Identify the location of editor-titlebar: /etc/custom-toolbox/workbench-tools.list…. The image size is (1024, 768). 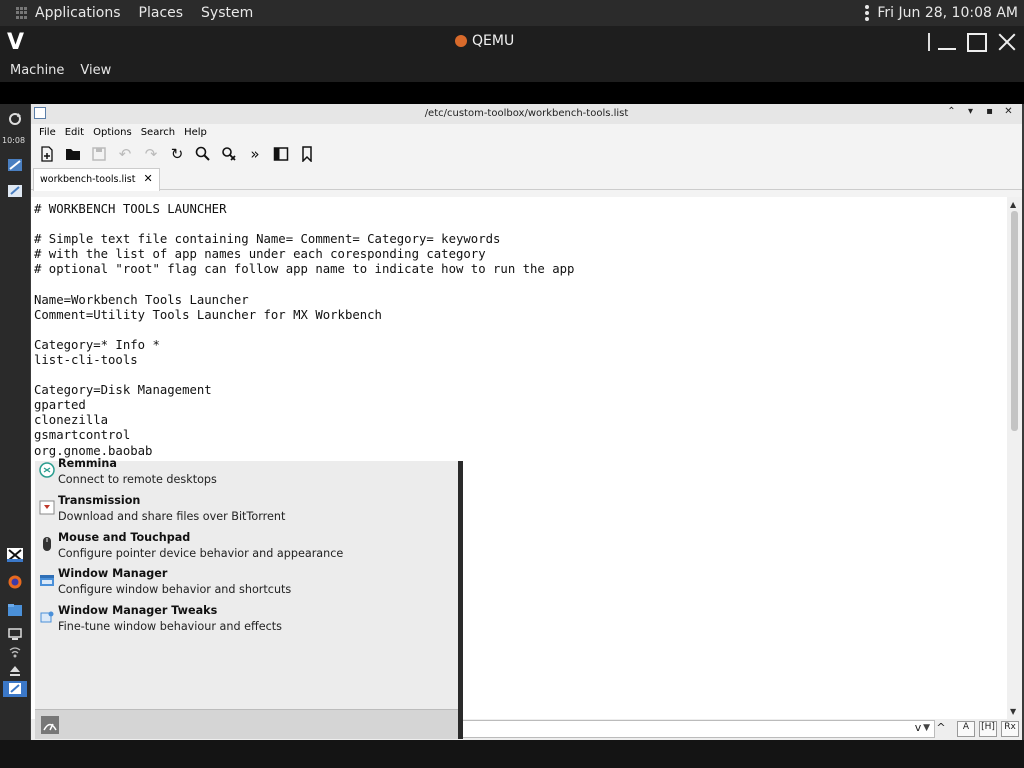
(526, 114).